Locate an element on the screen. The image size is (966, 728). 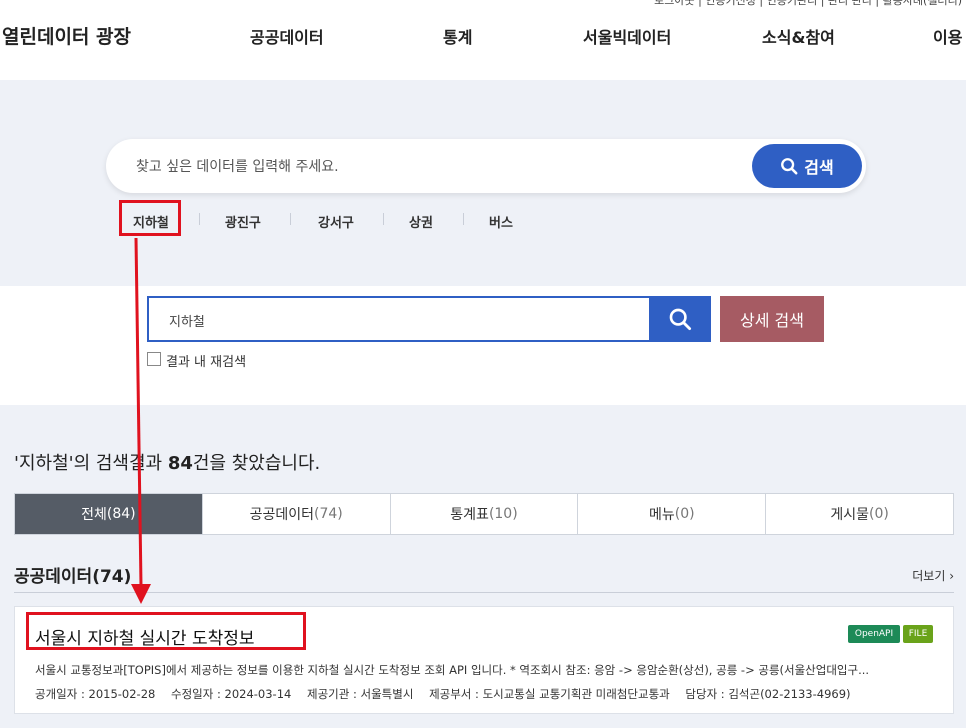
hero-search-box: 검색 is located at coordinates (486, 166).